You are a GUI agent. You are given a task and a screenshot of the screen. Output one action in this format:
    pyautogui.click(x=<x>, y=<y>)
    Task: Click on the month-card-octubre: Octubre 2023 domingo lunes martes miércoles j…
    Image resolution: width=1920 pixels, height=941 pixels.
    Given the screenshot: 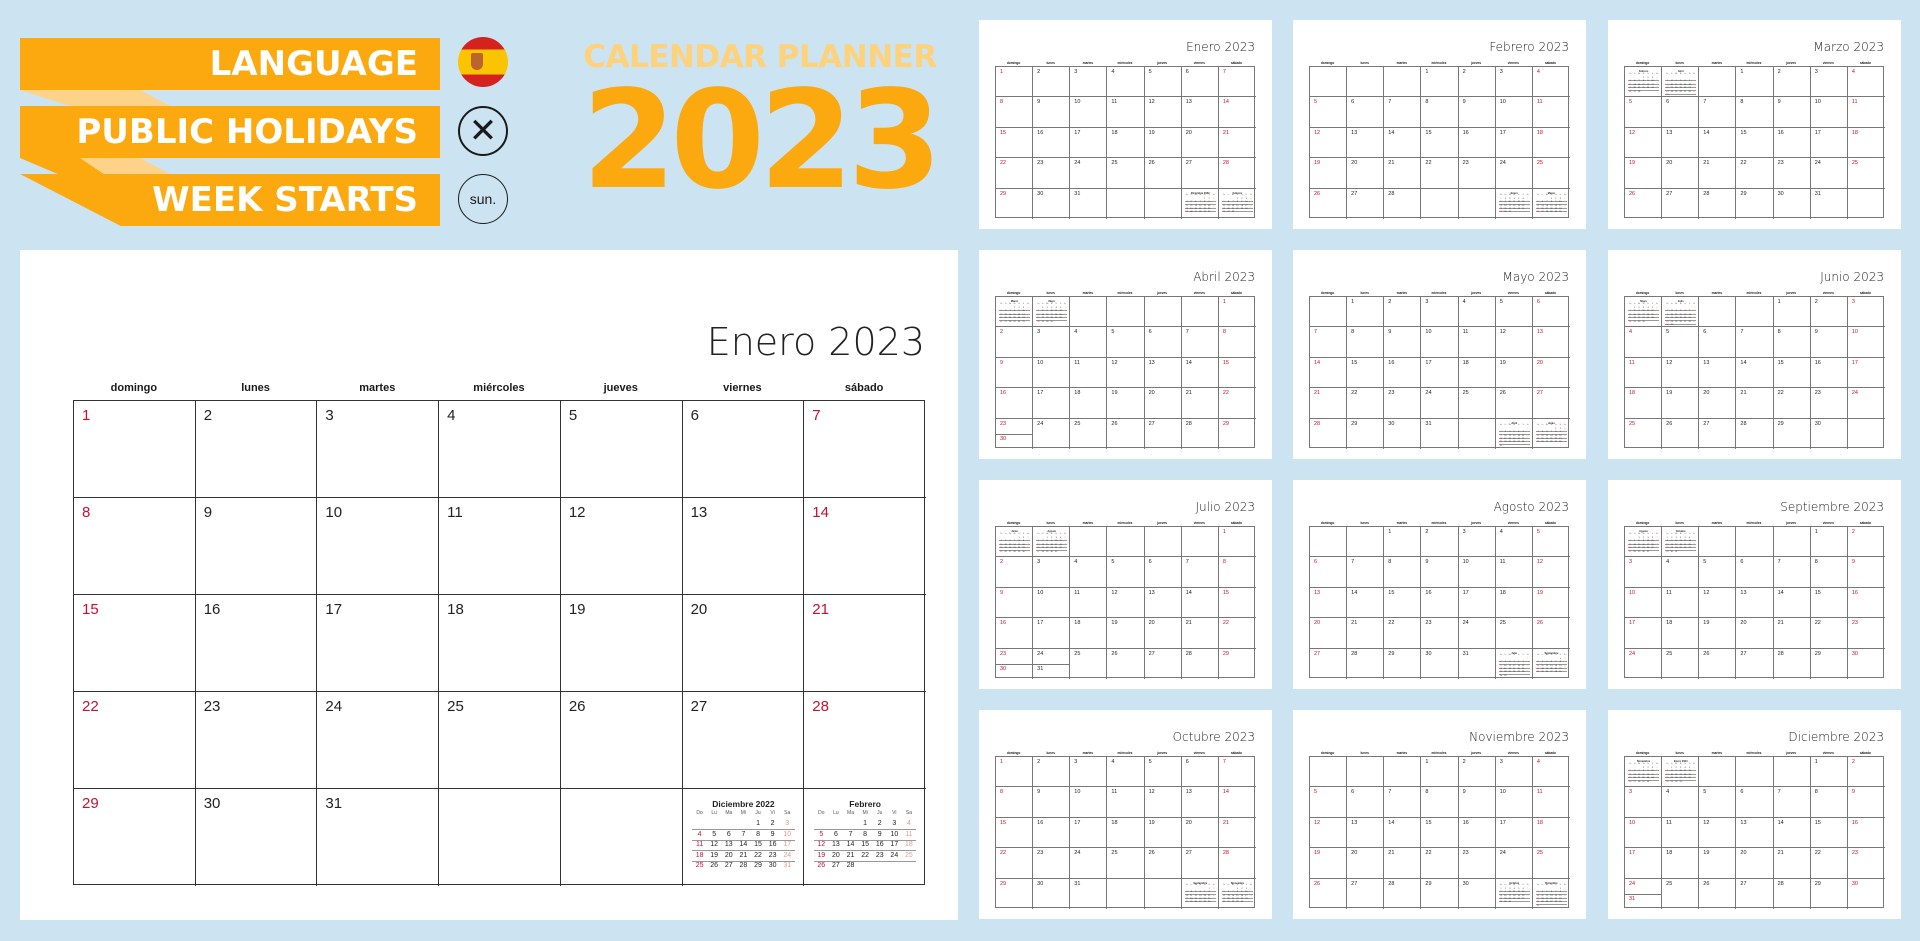 What is the action you would take?
    pyautogui.click(x=1125, y=814)
    